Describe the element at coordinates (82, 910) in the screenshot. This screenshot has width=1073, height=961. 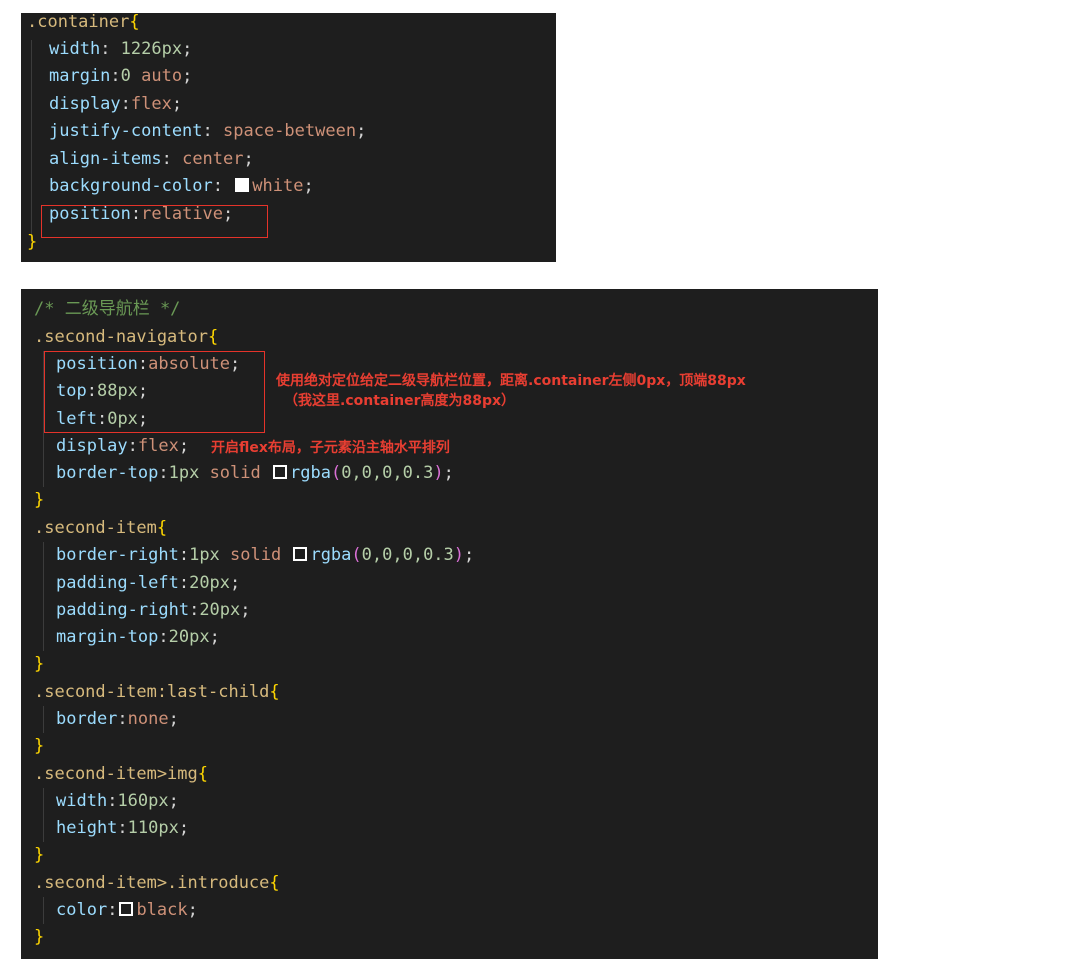
I see `css-property: color` at that location.